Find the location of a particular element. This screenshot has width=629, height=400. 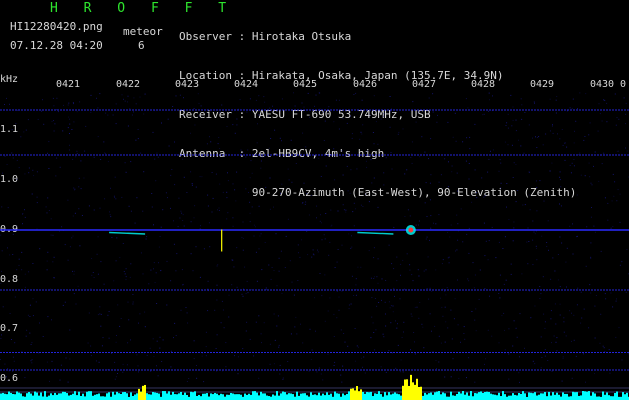

x-tick: 0427 is located at coordinates (424, 84).